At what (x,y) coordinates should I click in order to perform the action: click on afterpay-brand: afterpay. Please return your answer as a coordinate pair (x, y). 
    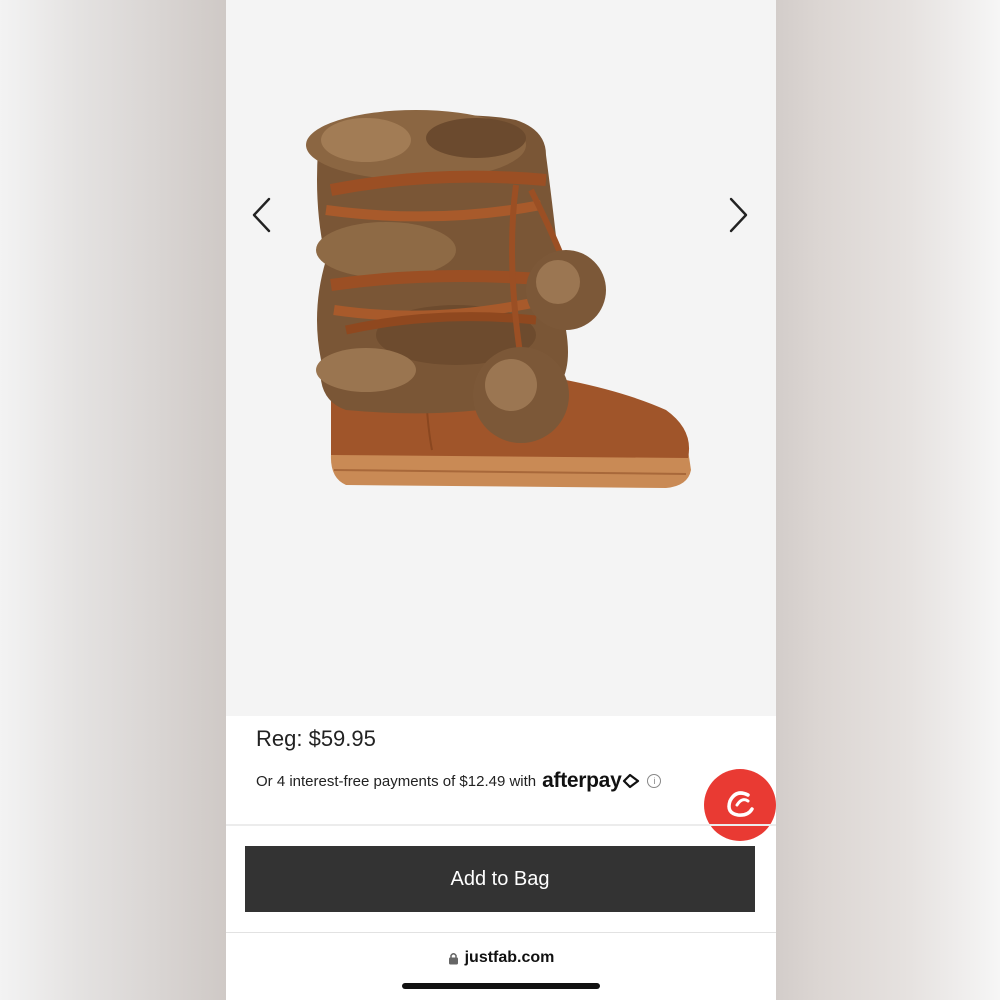
    Looking at the image, I should click on (582, 780).